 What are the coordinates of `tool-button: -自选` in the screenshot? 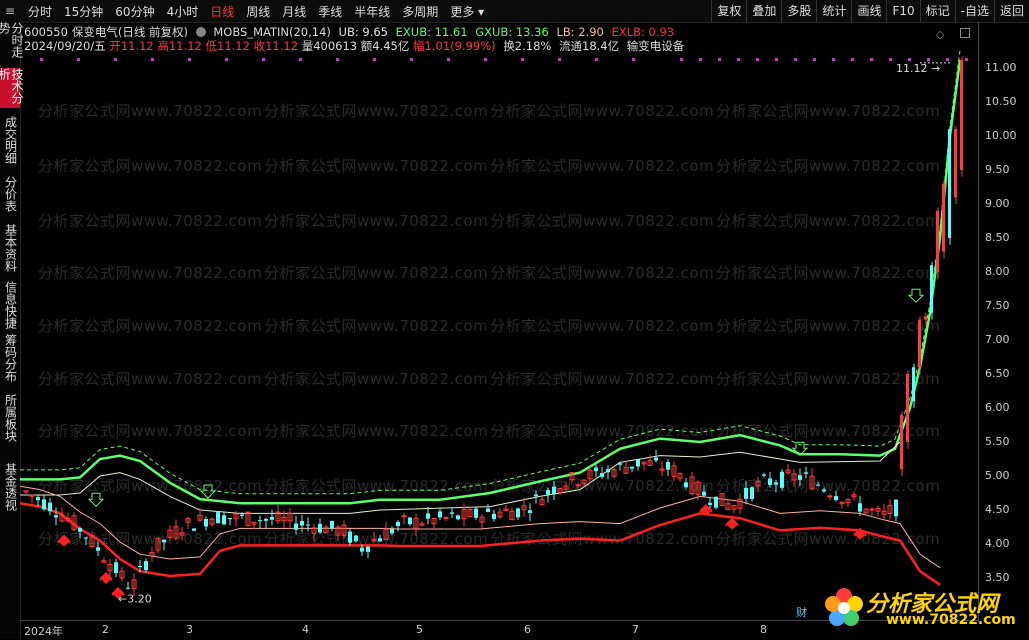 It's located at (974, 11).